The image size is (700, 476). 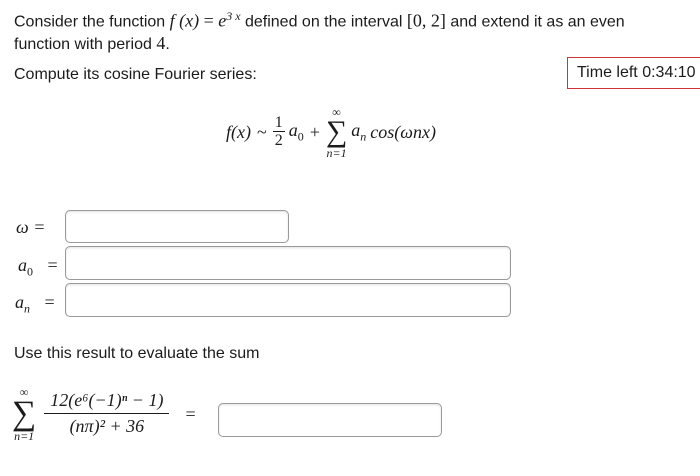 What do you see at coordinates (293, 129) in the screenshot?
I see `a0-letter: a` at bounding box center [293, 129].